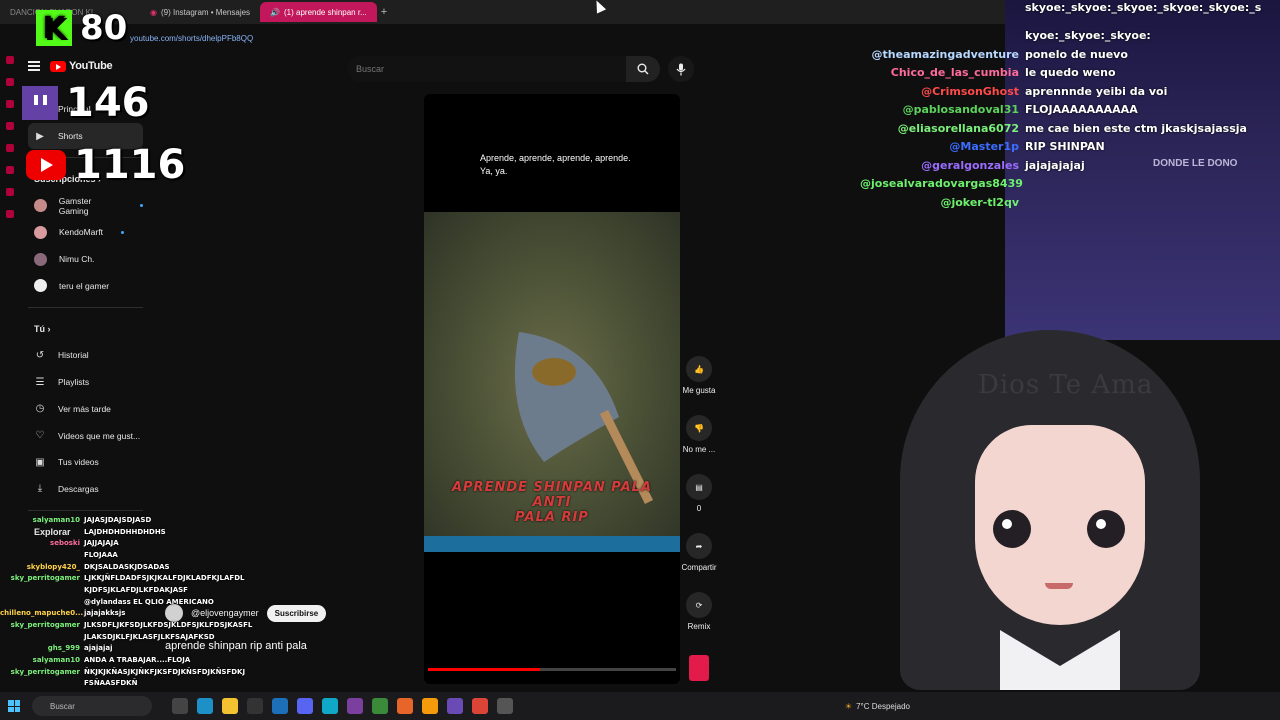 The image size is (1280, 720). What do you see at coordinates (681, 69) in the screenshot?
I see `voice-search-button` at bounding box center [681, 69].